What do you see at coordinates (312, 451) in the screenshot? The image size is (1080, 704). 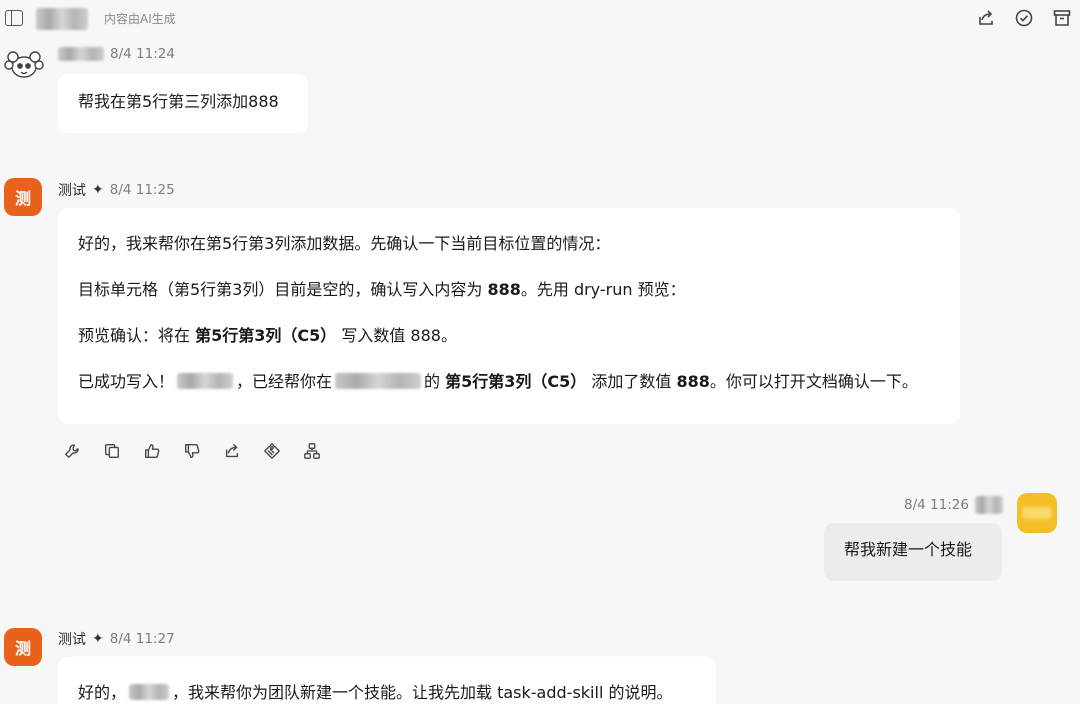 I see `tree-icon` at bounding box center [312, 451].